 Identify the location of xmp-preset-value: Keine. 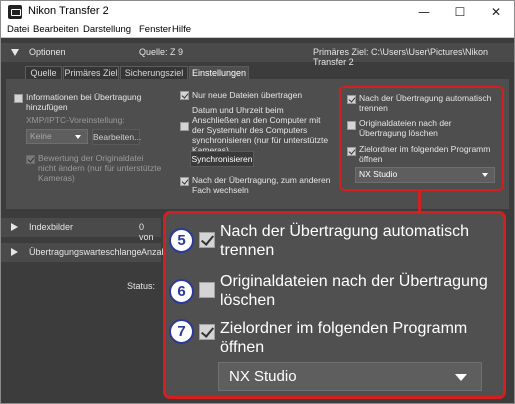
(41, 136).